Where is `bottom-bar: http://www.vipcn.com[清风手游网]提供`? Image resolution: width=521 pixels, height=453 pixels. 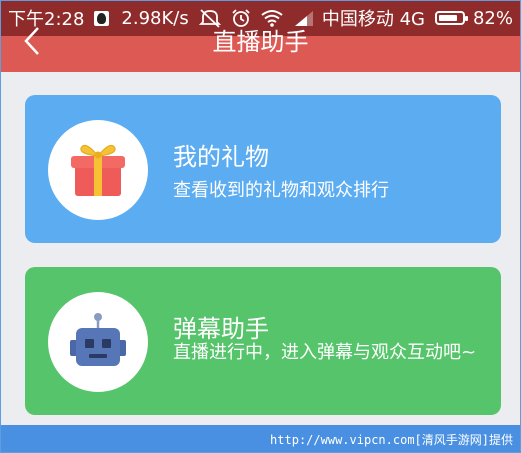
bottom-bar: http://www.vipcn.com[清风手游网]提供 is located at coordinates (260, 439).